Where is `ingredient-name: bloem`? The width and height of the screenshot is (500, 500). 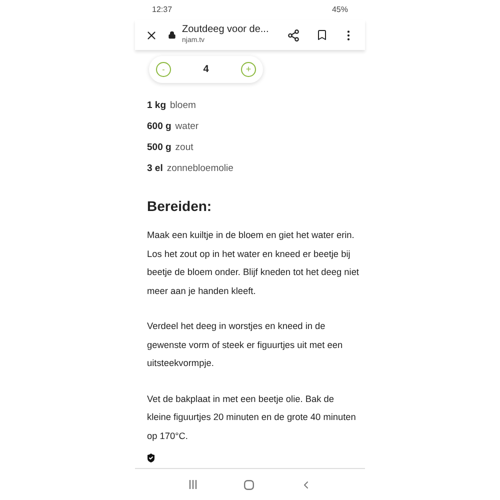 ingredient-name: bloem is located at coordinates (183, 105).